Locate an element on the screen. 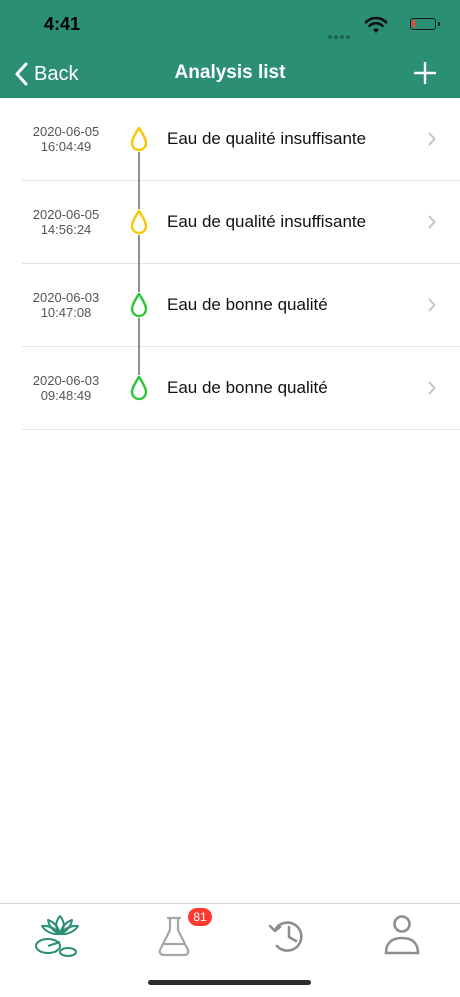  list-item: 2020-06-03 09:48:49 Eau de bonne qualité is located at coordinates (241, 388).